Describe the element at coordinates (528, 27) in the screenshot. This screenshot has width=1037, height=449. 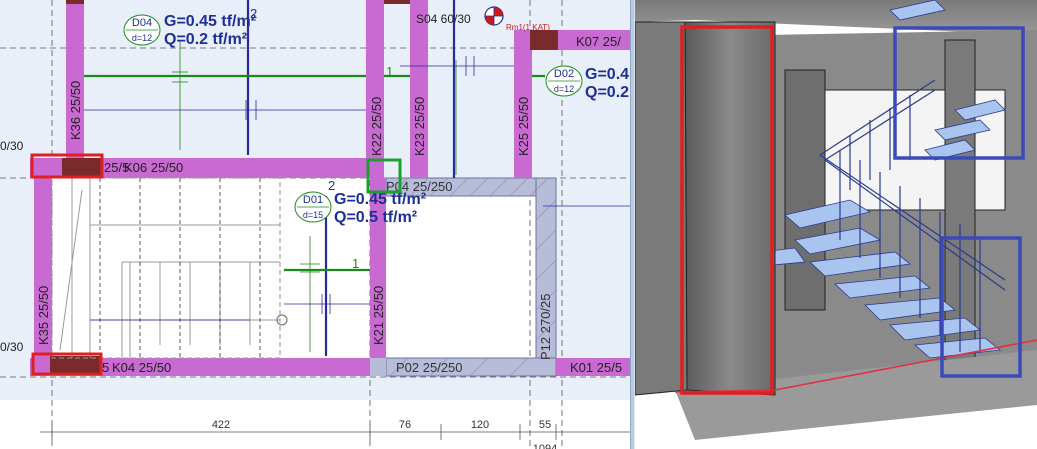
I see `support-label: Rm1(1.KAT)` at that location.